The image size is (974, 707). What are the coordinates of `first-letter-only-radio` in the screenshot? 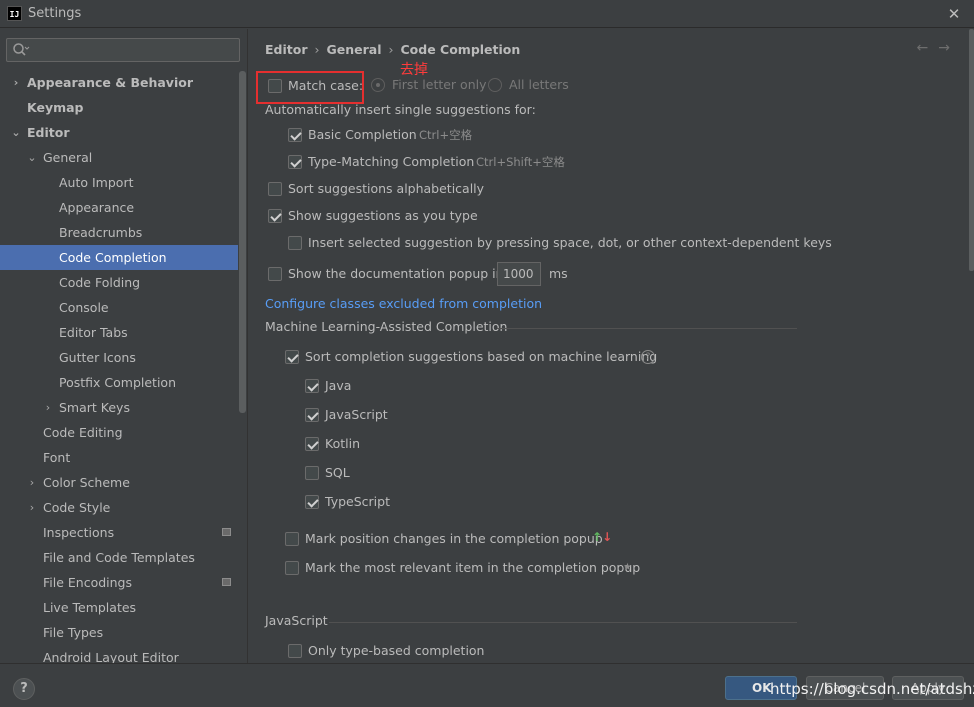 It's located at (378, 85).